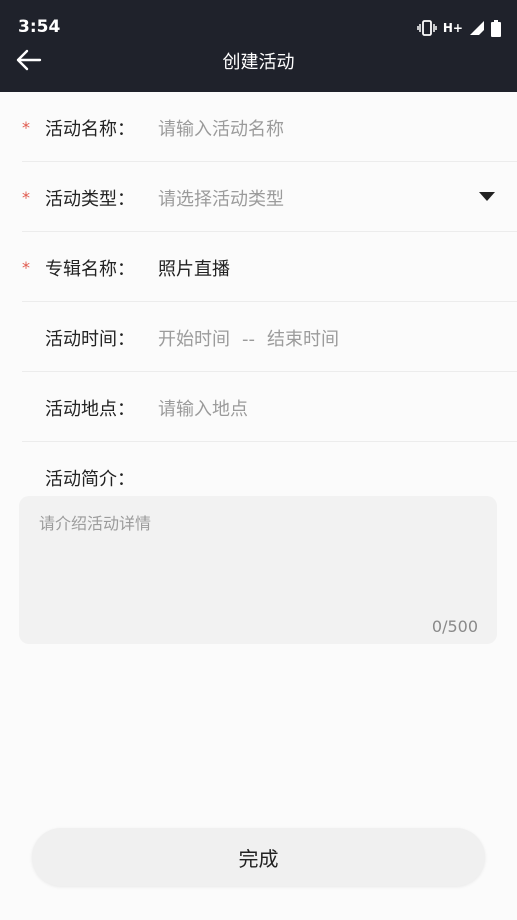 The image size is (517, 920). I want to click on signal-icon, so click(477, 28).